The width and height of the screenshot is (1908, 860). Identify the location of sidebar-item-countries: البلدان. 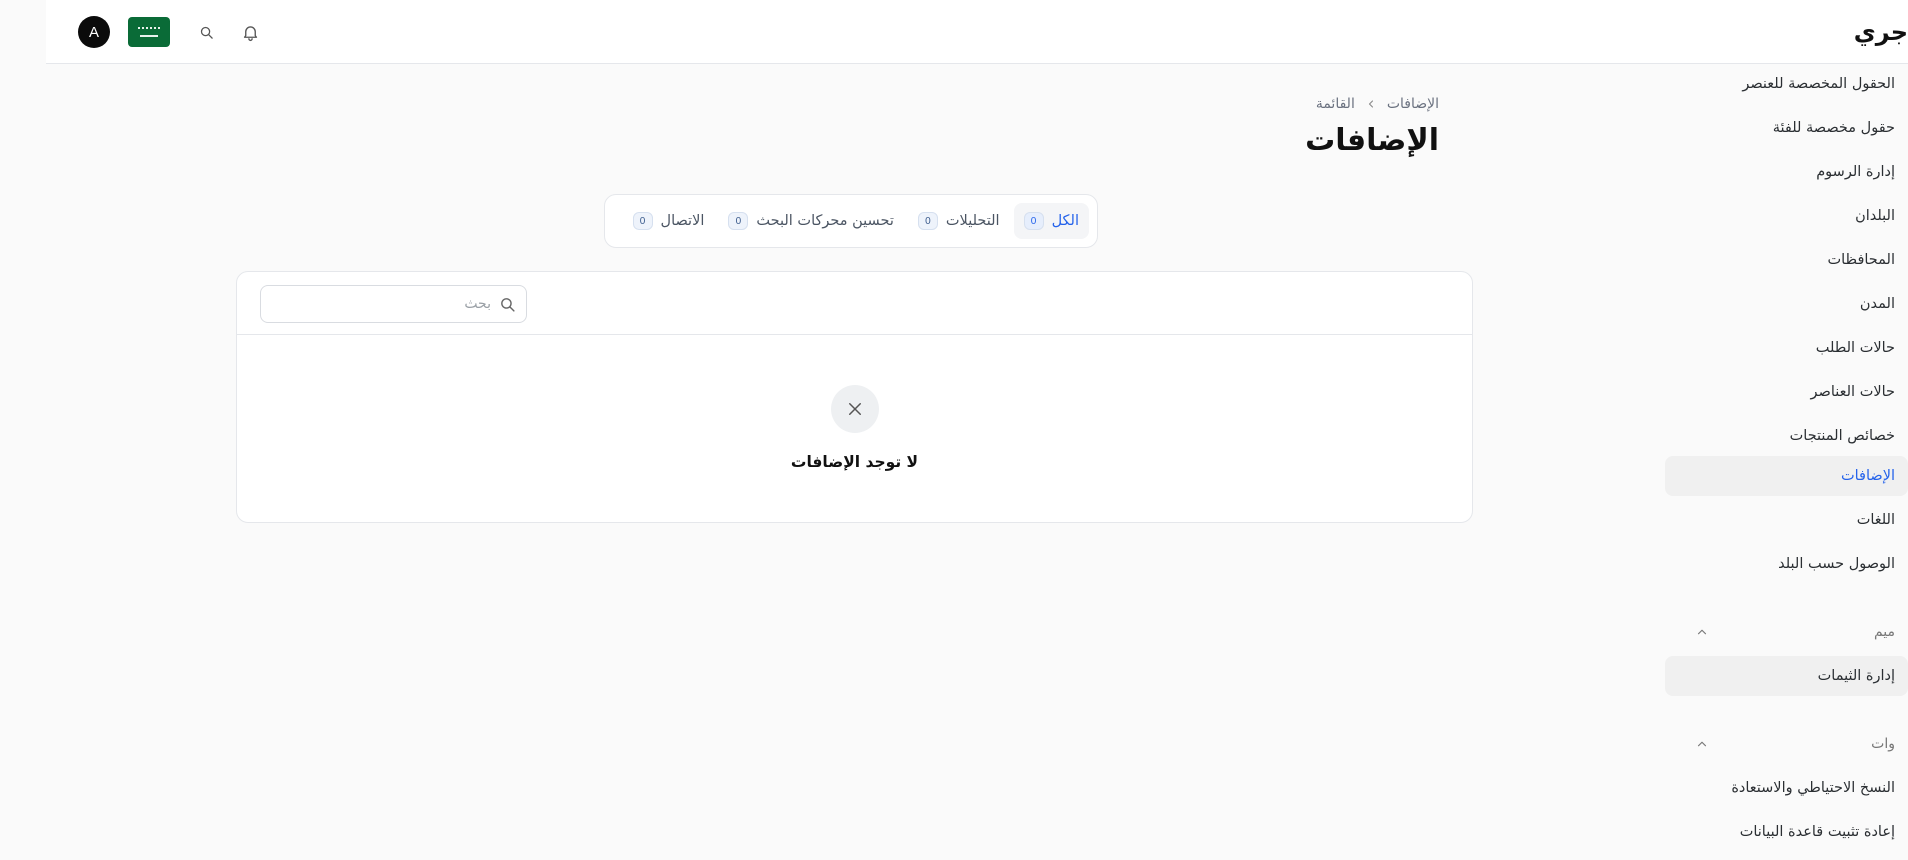
(1786, 216).